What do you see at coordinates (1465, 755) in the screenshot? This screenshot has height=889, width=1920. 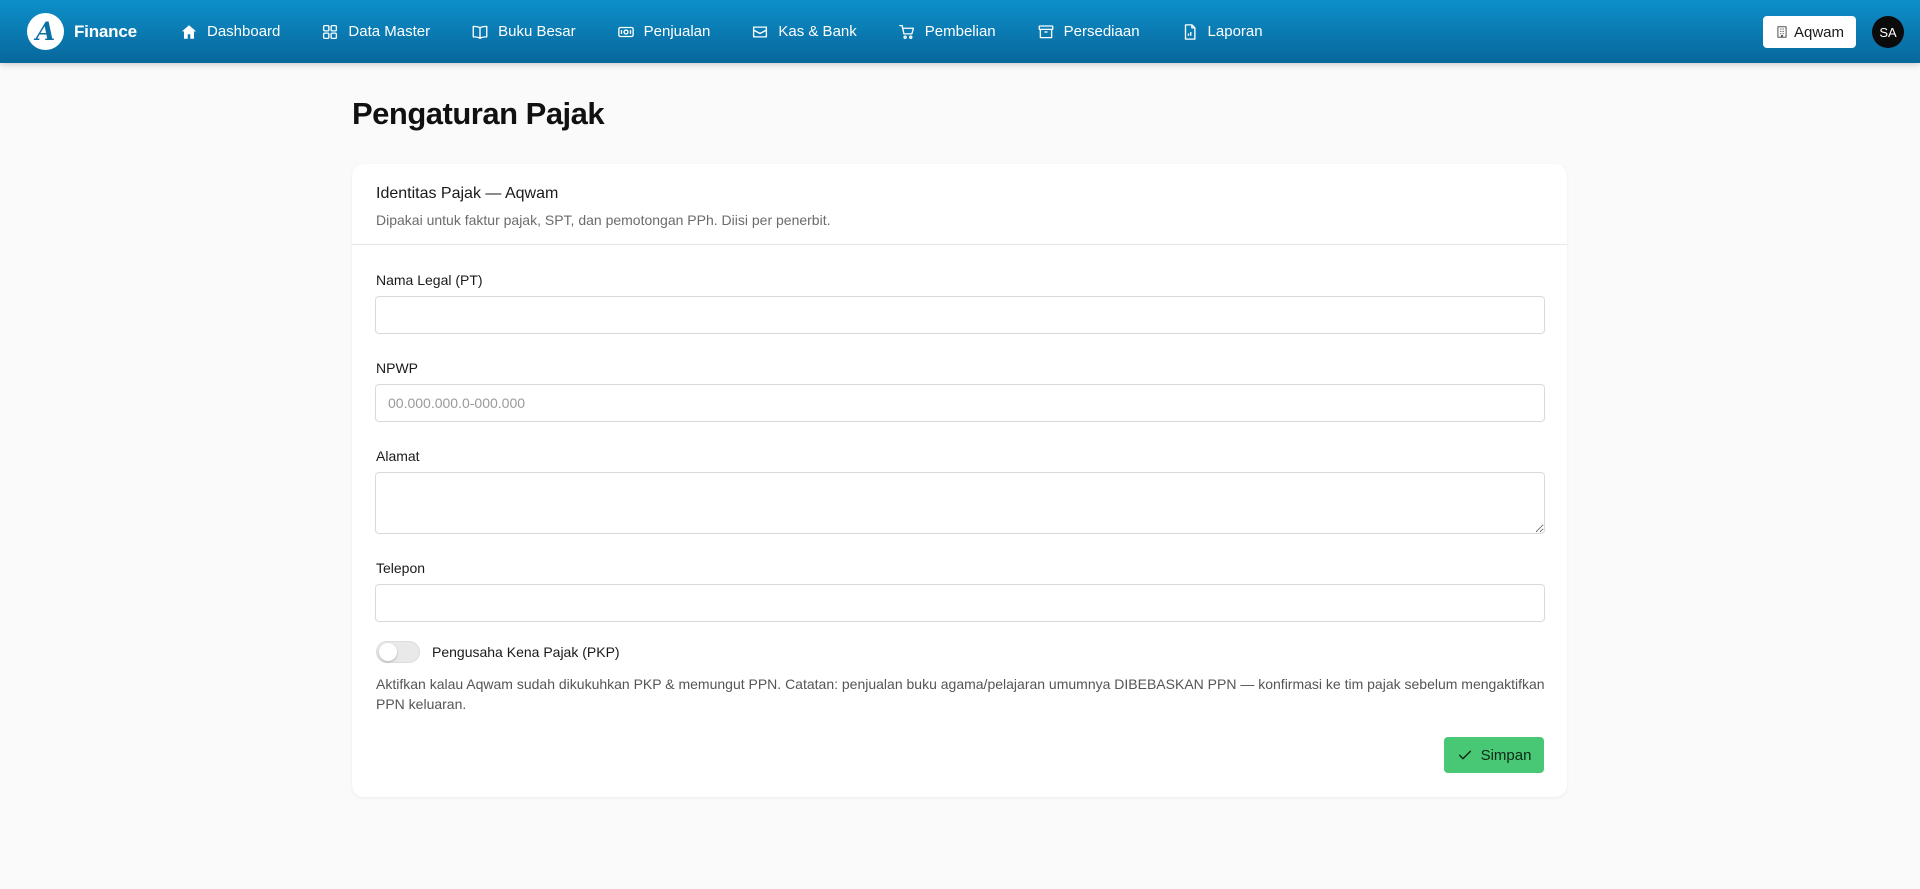 I see `check-icon` at bounding box center [1465, 755].